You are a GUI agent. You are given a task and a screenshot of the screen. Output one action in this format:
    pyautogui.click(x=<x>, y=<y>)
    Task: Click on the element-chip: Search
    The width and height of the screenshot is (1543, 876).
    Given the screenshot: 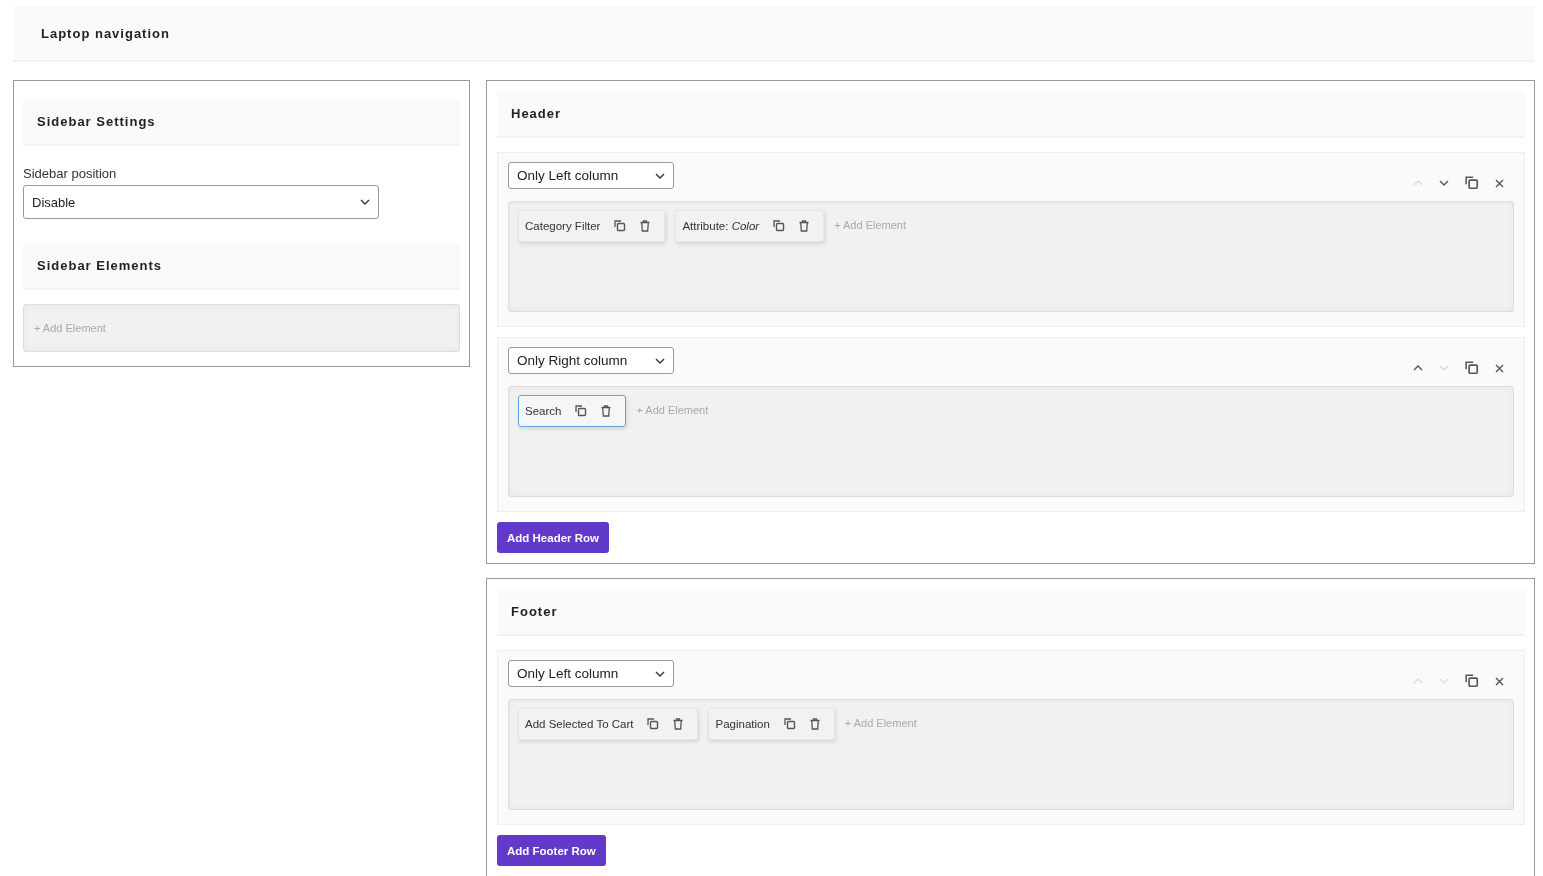 What is the action you would take?
    pyautogui.click(x=572, y=411)
    